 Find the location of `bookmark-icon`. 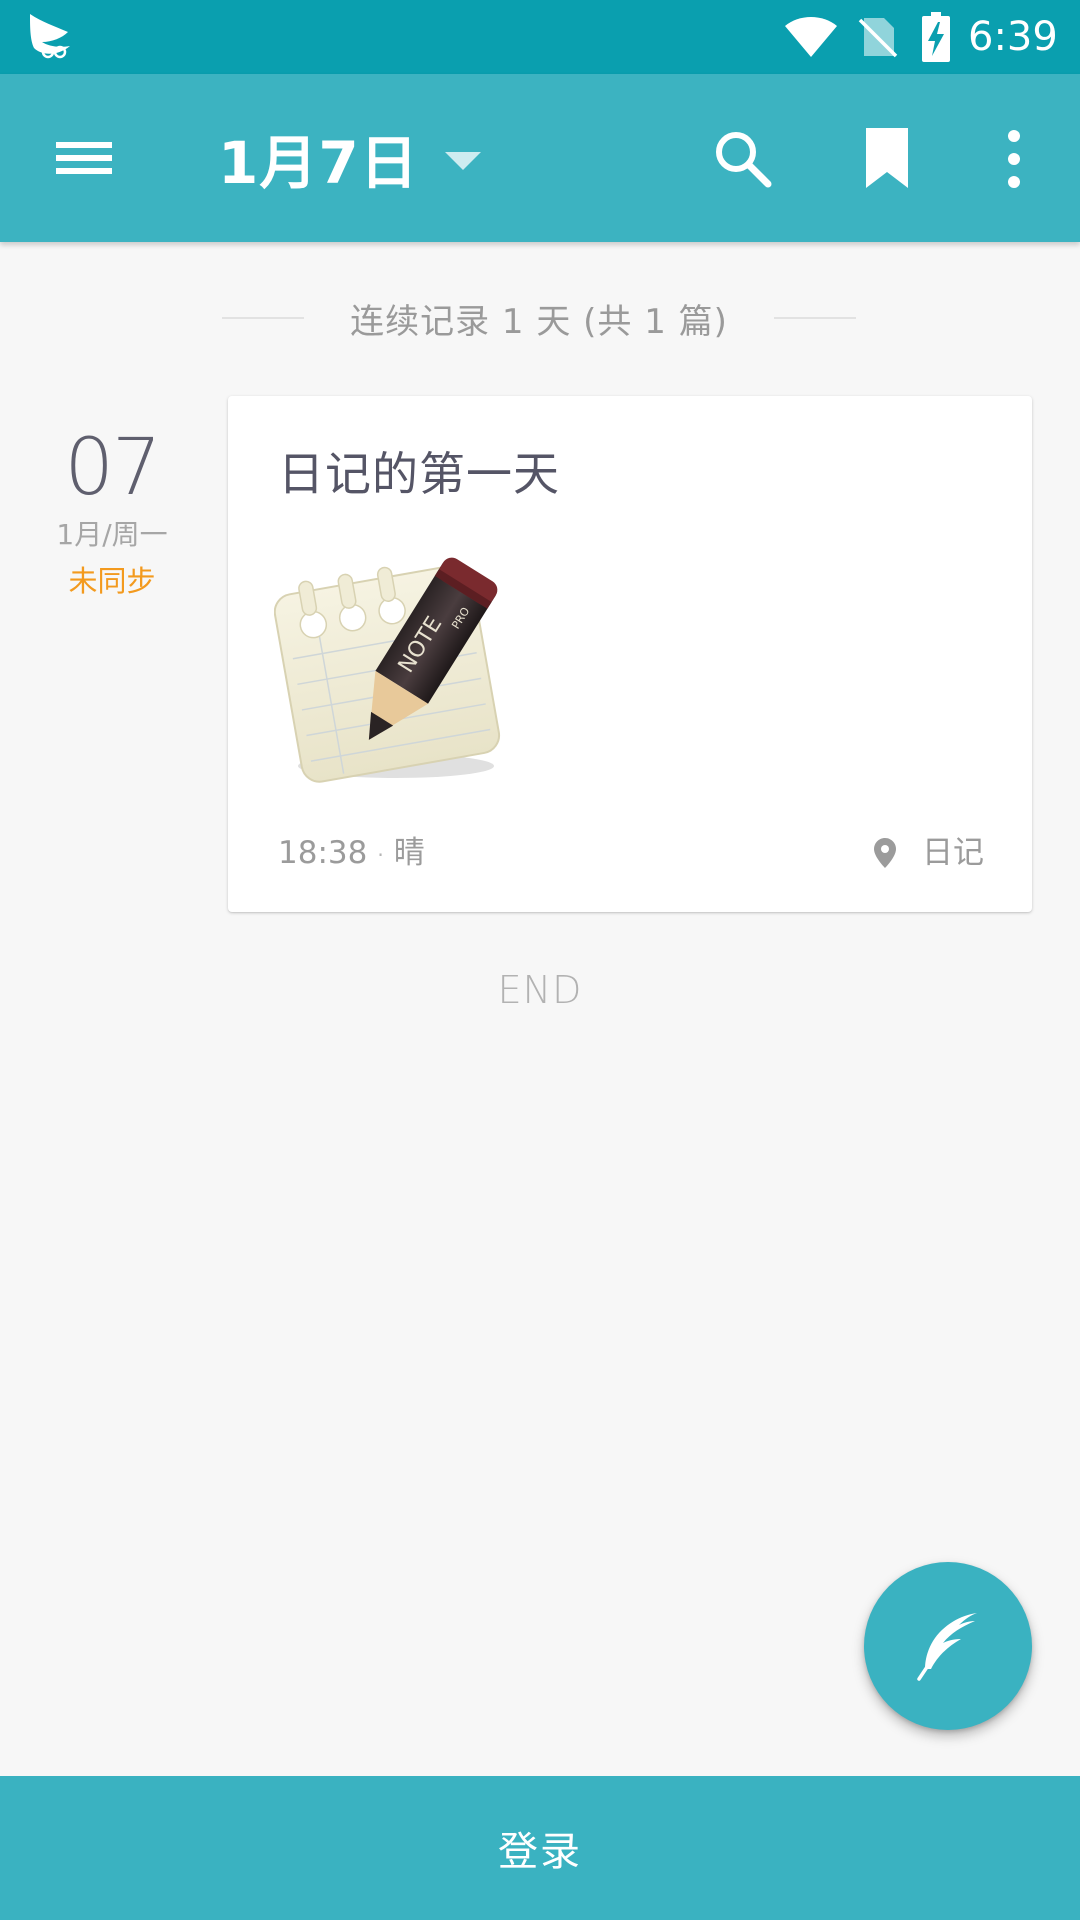

bookmark-icon is located at coordinates (887, 159).